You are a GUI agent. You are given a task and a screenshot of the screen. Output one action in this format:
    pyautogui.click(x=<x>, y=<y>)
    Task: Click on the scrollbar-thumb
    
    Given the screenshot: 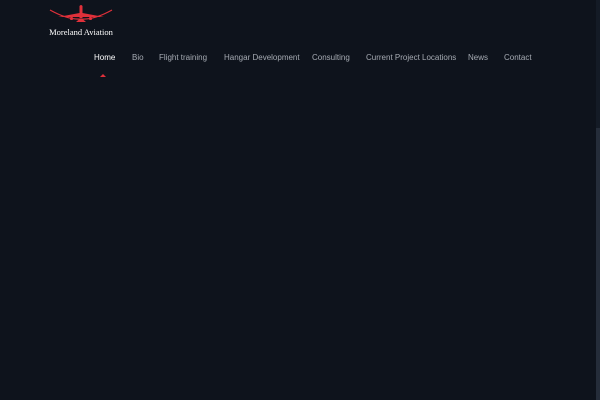 What is the action you would take?
    pyautogui.click(x=598, y=264)
    